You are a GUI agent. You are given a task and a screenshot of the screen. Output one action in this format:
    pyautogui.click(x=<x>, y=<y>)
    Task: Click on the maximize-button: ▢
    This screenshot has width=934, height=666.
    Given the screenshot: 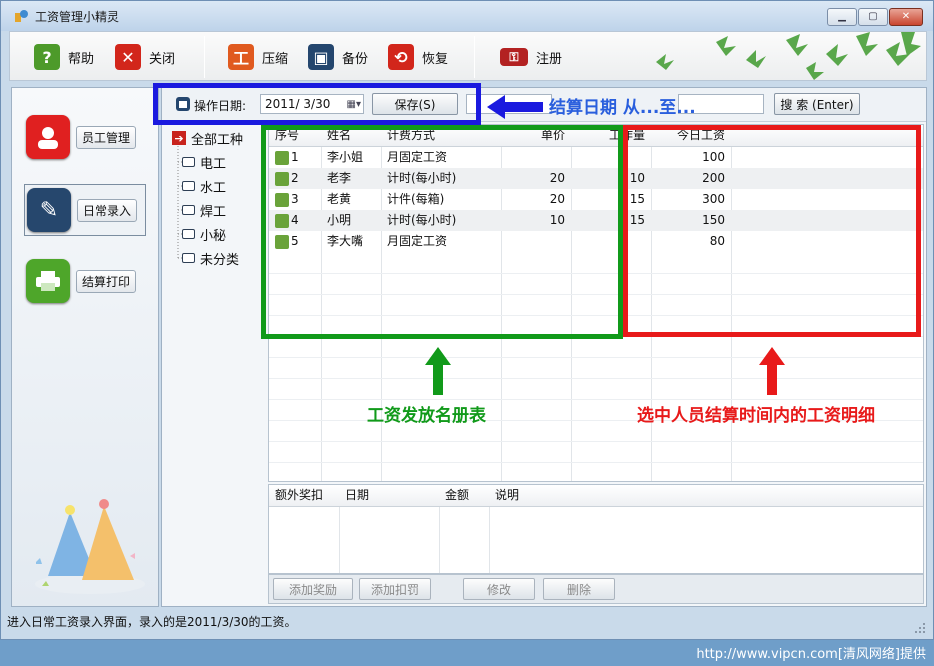 What is the action you would take?
    pyautogui.click(x=873, y=17)
    